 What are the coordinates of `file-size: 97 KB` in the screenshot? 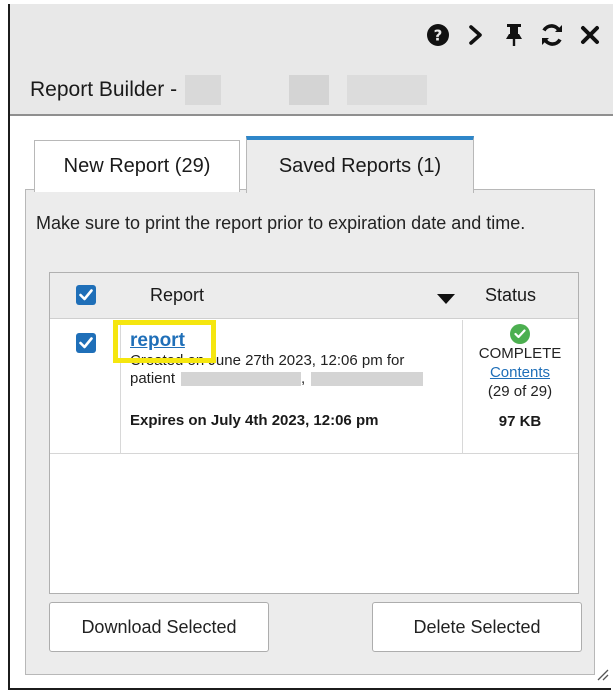 It's located at (520, 421).